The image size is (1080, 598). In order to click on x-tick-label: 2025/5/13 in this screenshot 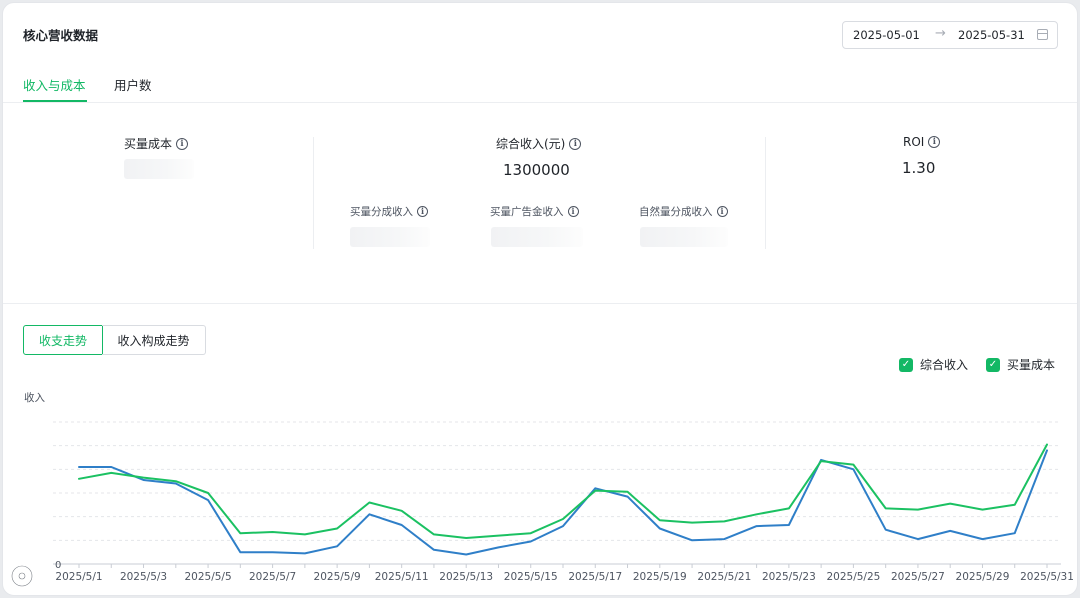, I will do `click(466, 577)`.